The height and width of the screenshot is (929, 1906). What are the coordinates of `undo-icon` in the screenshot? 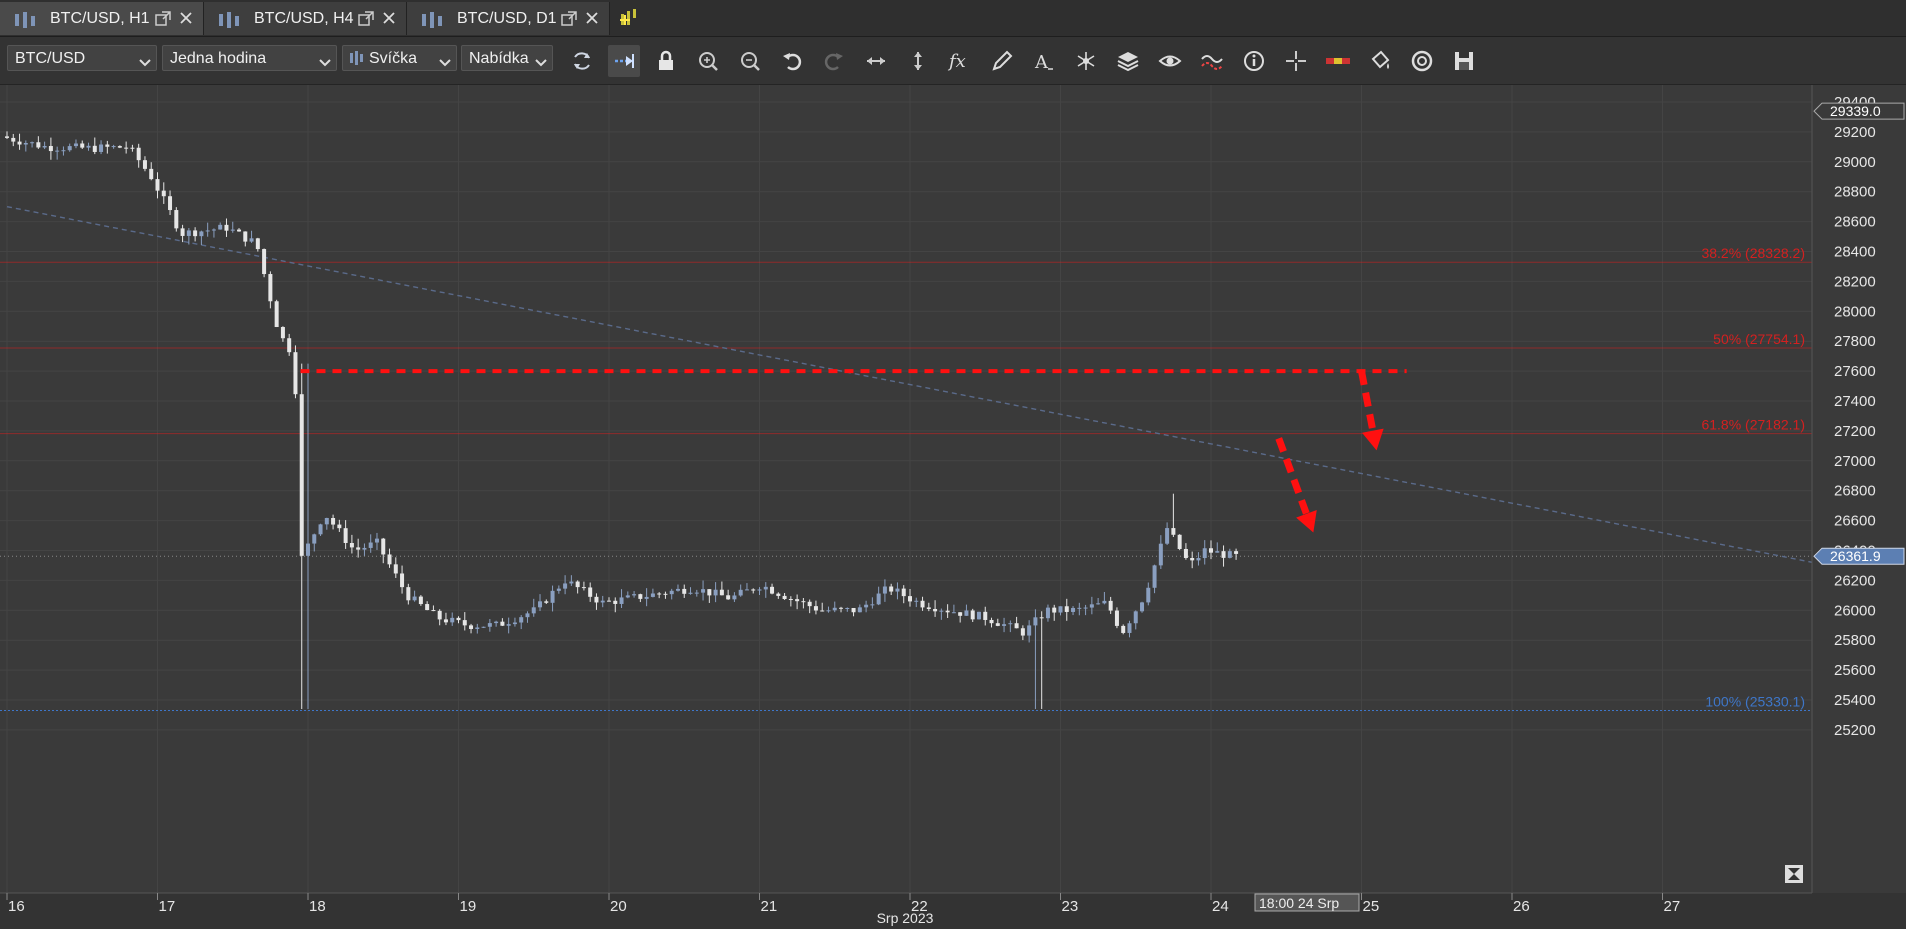 It's located at (792, 61).